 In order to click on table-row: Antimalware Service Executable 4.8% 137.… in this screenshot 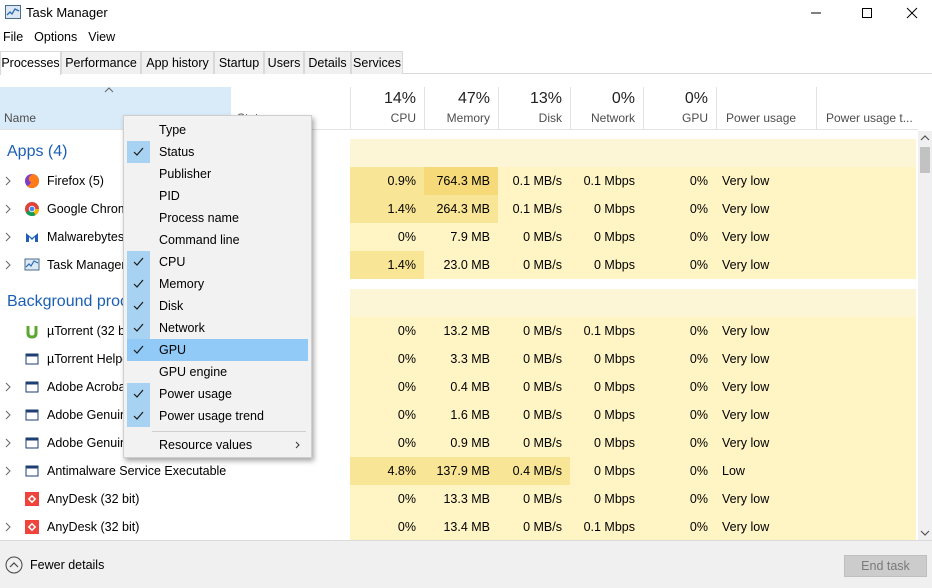, I will do `click(459, 471)`.